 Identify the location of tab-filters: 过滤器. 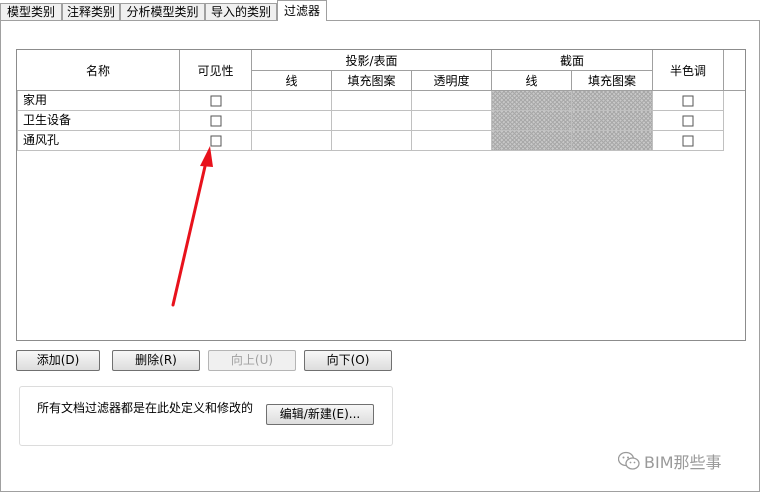
(302, 10).